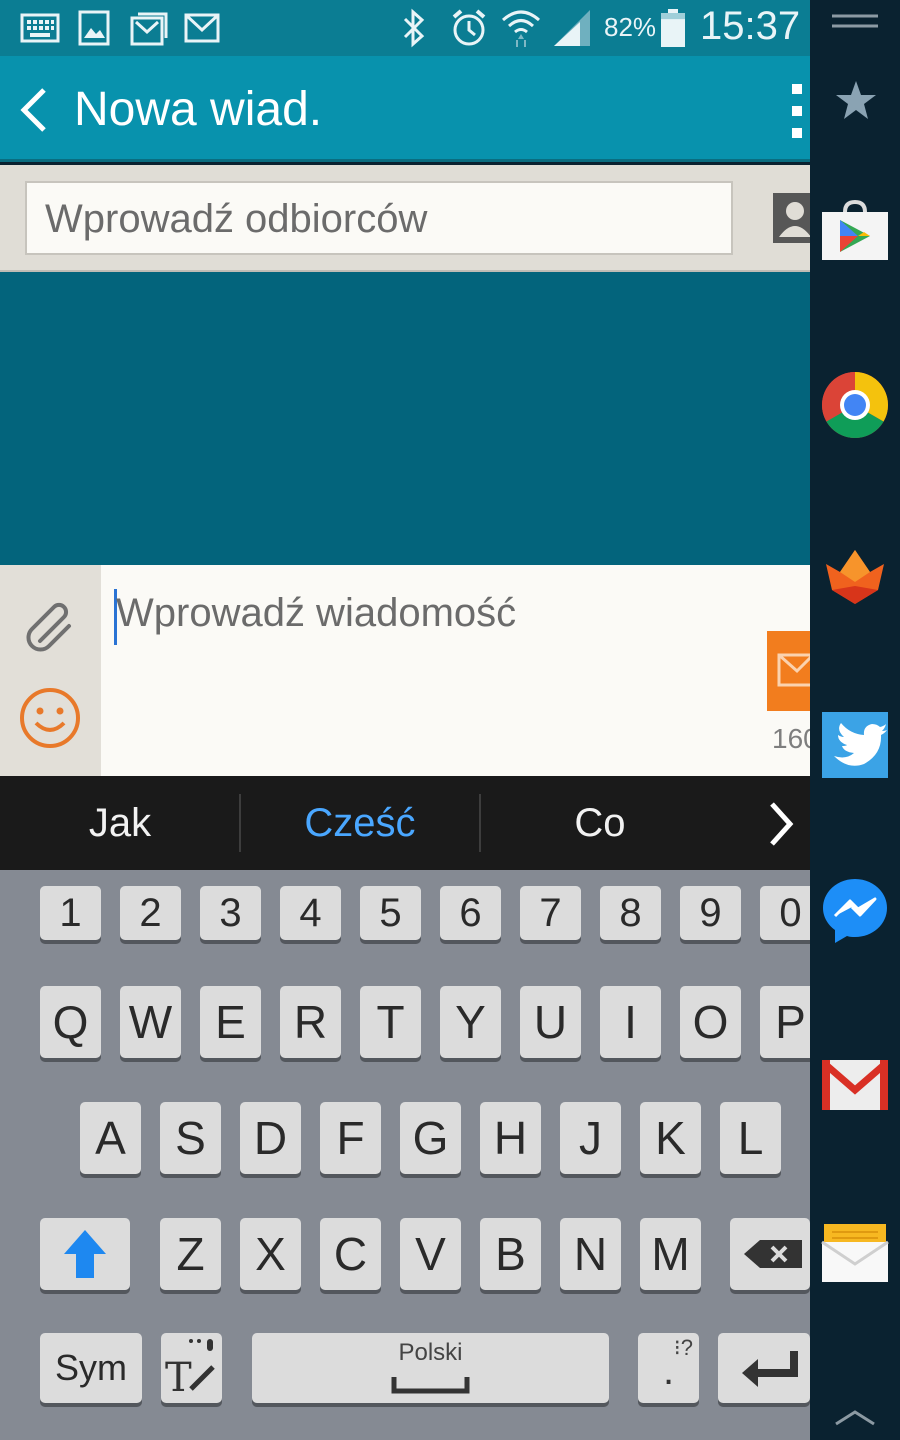  I want to click on suggestion-bar: Jak Cześć Co, so click(405, 823).